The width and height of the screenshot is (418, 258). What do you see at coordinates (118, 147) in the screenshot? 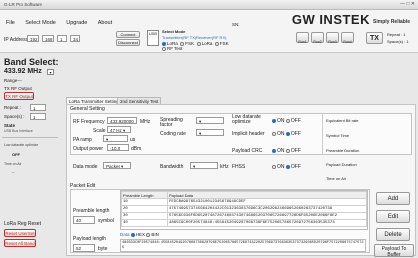
I see `output-power-field: -10.0` at bounding box center [118, 147].